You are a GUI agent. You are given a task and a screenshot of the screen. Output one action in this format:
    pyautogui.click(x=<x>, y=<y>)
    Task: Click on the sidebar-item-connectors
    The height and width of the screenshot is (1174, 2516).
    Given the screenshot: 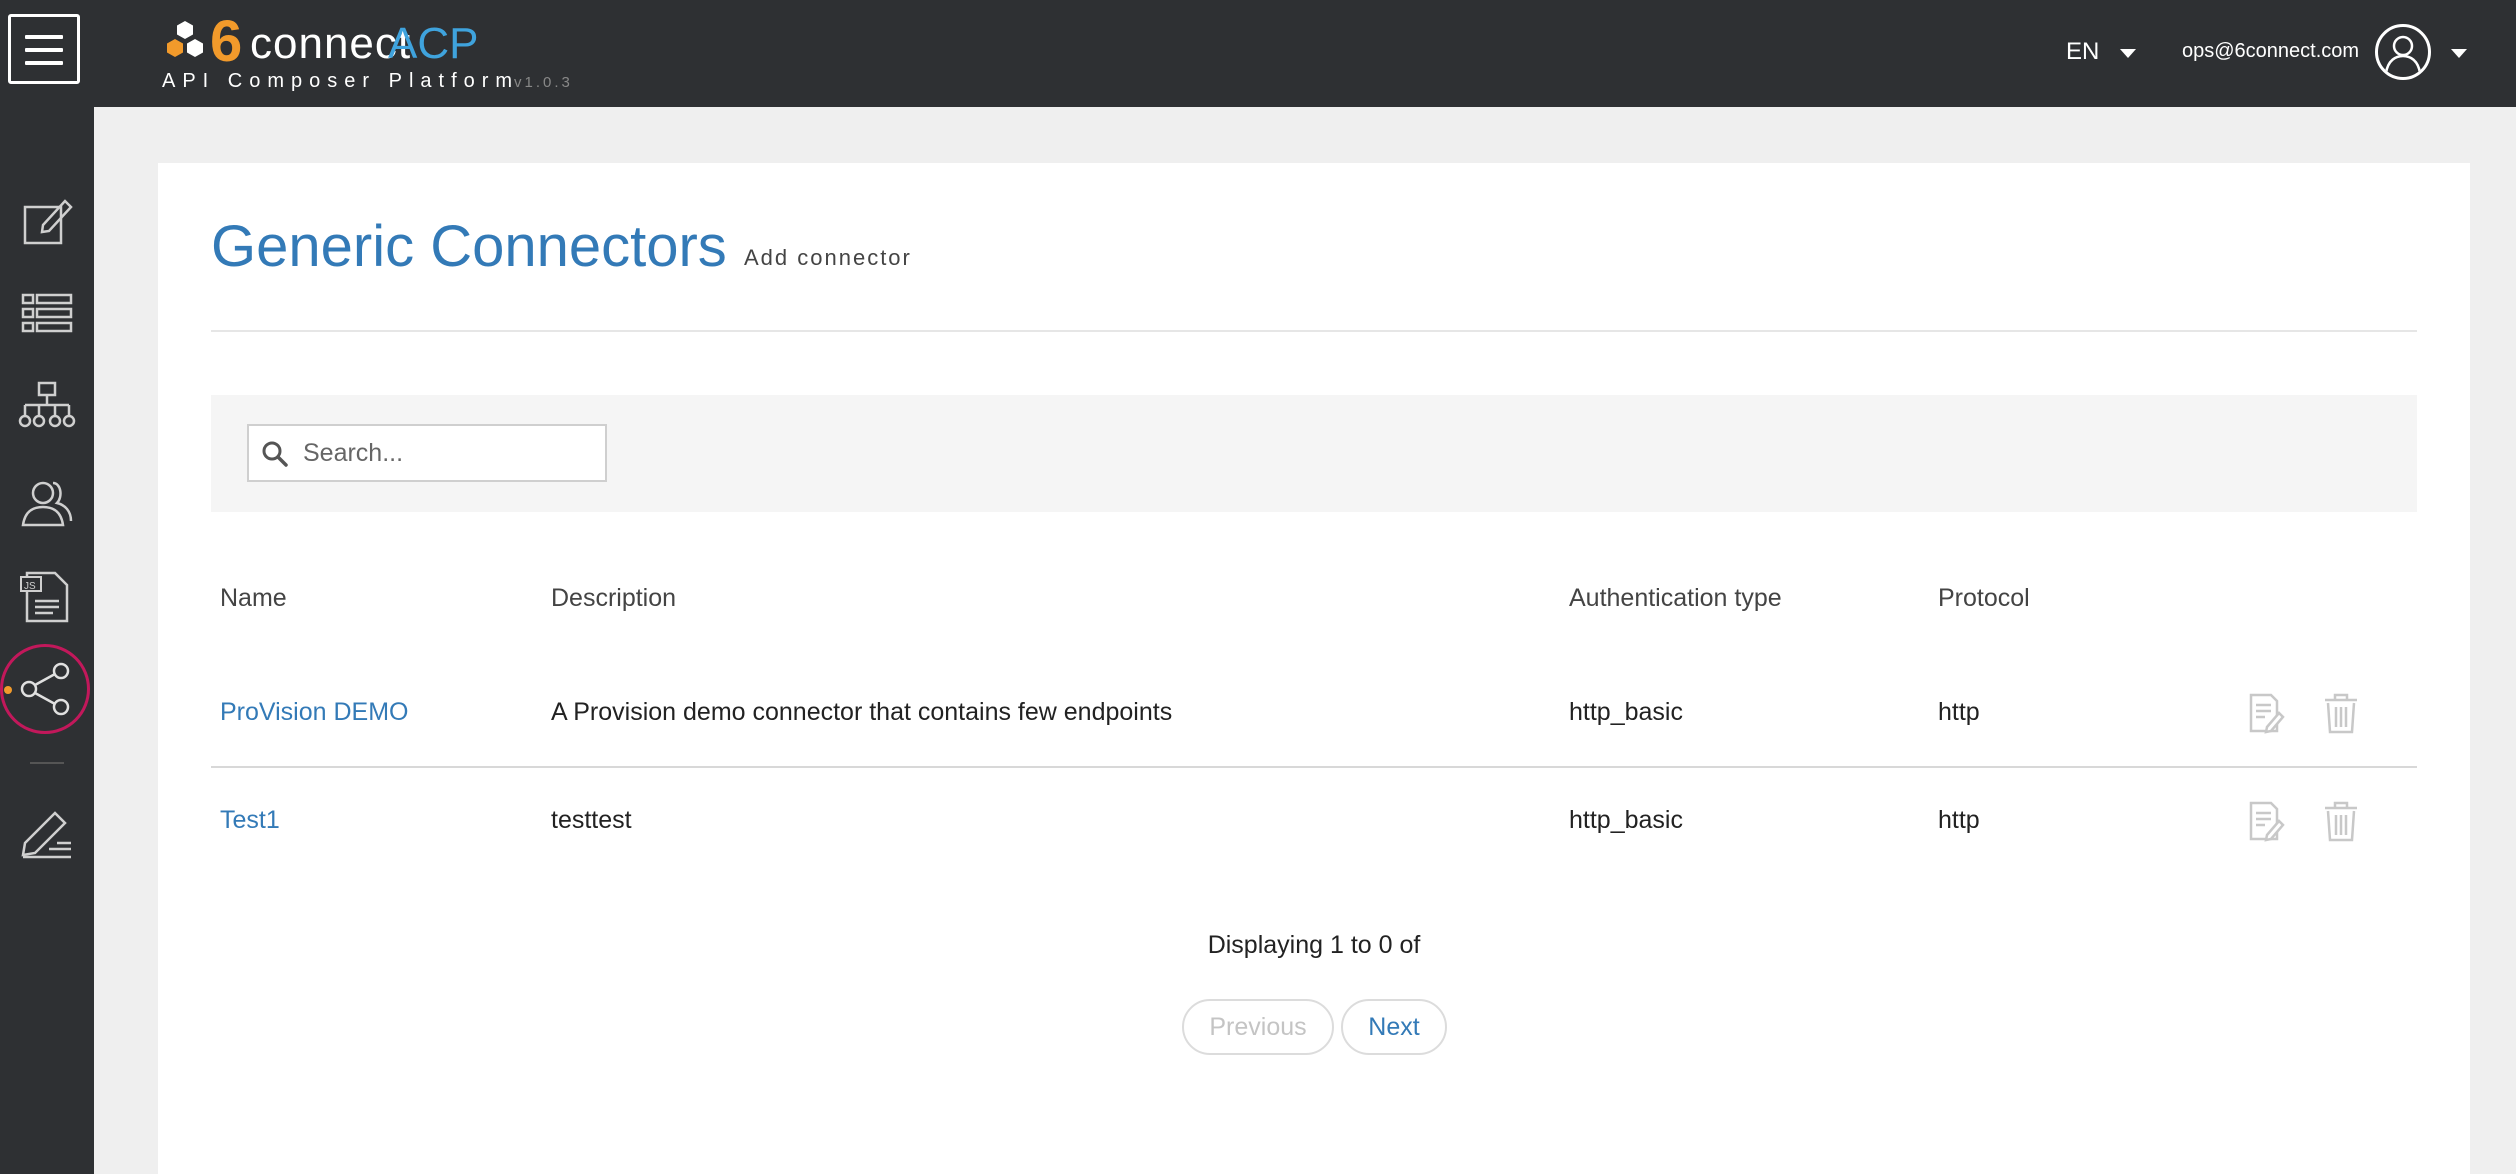 What is the action you would take?
    pyautogui.click(x=47, y=689)
    